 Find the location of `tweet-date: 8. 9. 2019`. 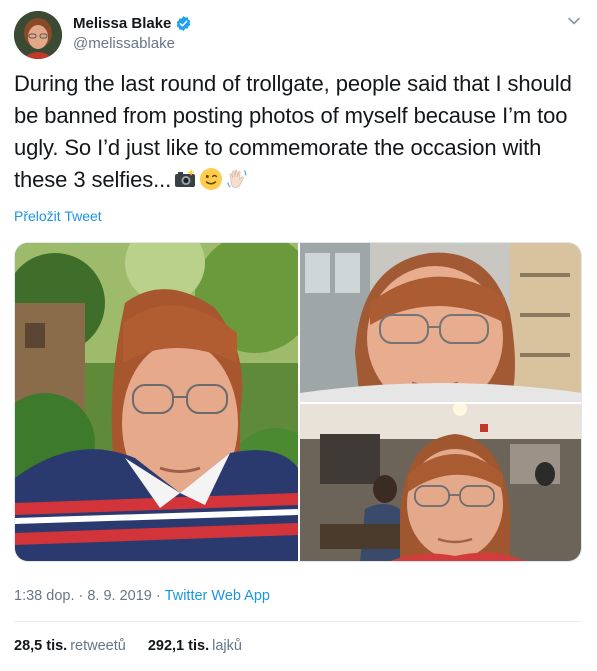

tweet-date: 8. 9. 2019 is located at coordinates (119, 596).